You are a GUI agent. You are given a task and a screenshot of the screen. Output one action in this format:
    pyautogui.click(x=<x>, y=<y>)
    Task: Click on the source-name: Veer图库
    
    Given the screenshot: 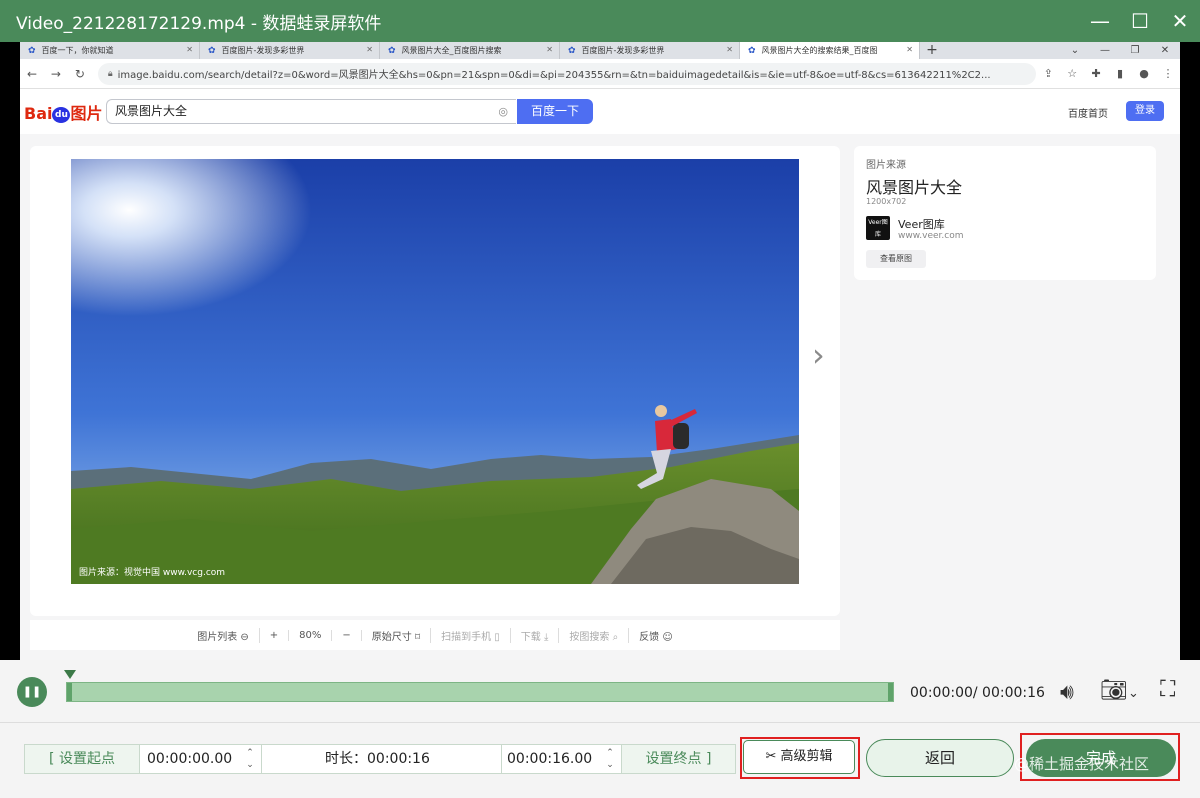 What is the action you would take?
    pyautogui.click(x=921, y=224)
    